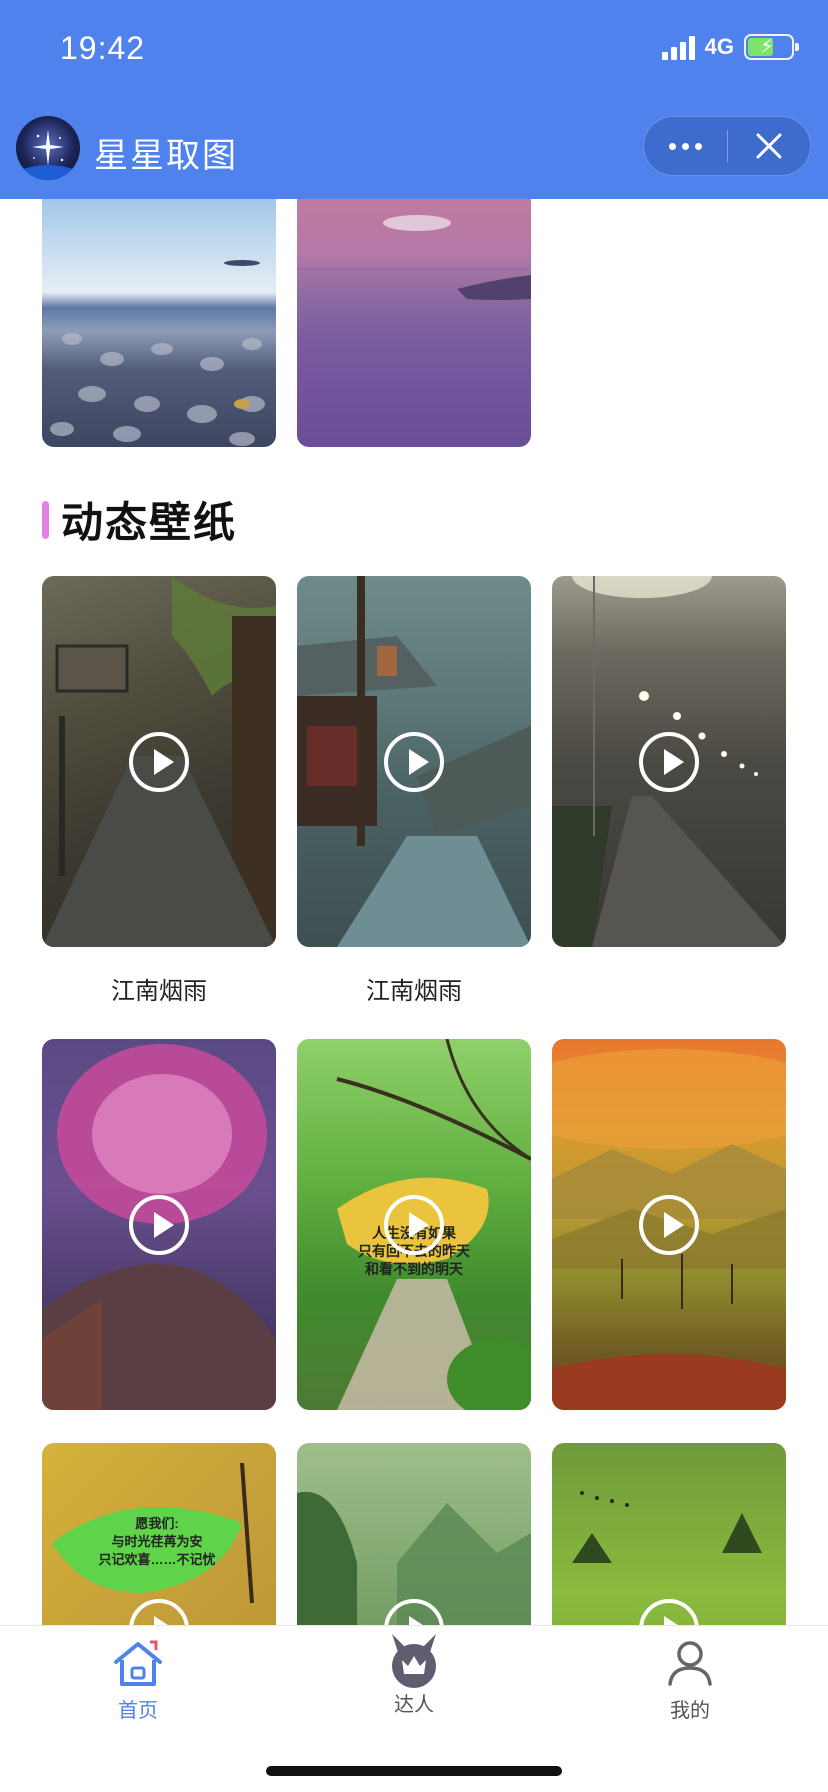 Image resolution: width=828 pixels, height=1792 pixels. What do you see at coordinates (690, 1711) in the screenshot?
I see `tab-label: 我的` at bounding box center [690, 1711].